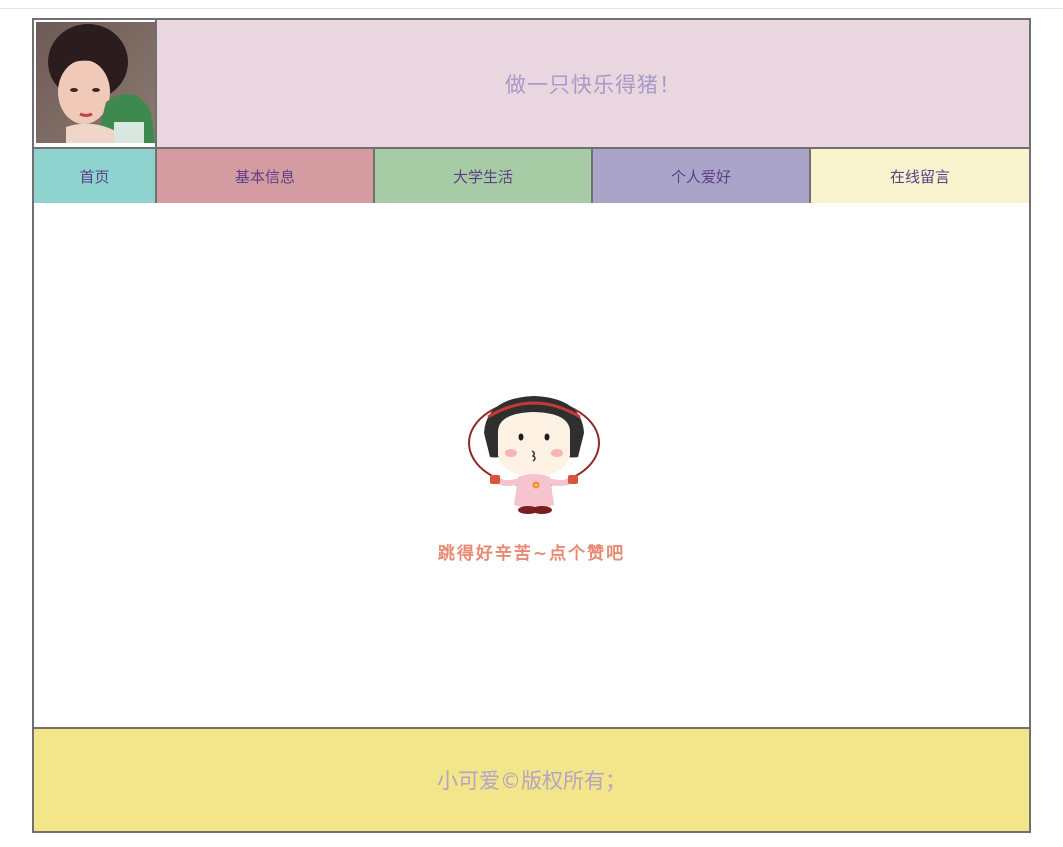 The image size is (1063, 847). I want to click on nav-item-online-message: 在线留言, so click(920, 176).